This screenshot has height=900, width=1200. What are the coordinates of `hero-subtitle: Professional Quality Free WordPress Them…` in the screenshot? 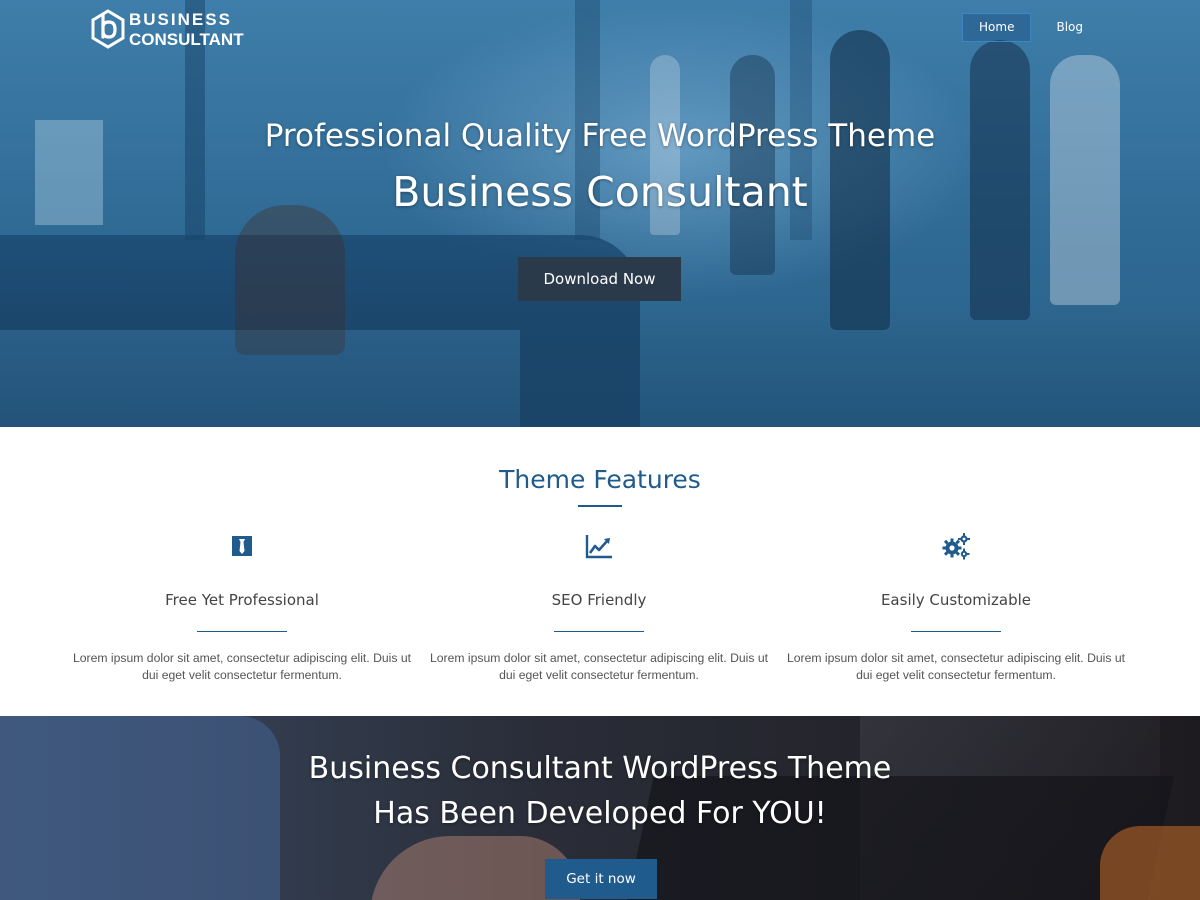 It's located at (600, 136).